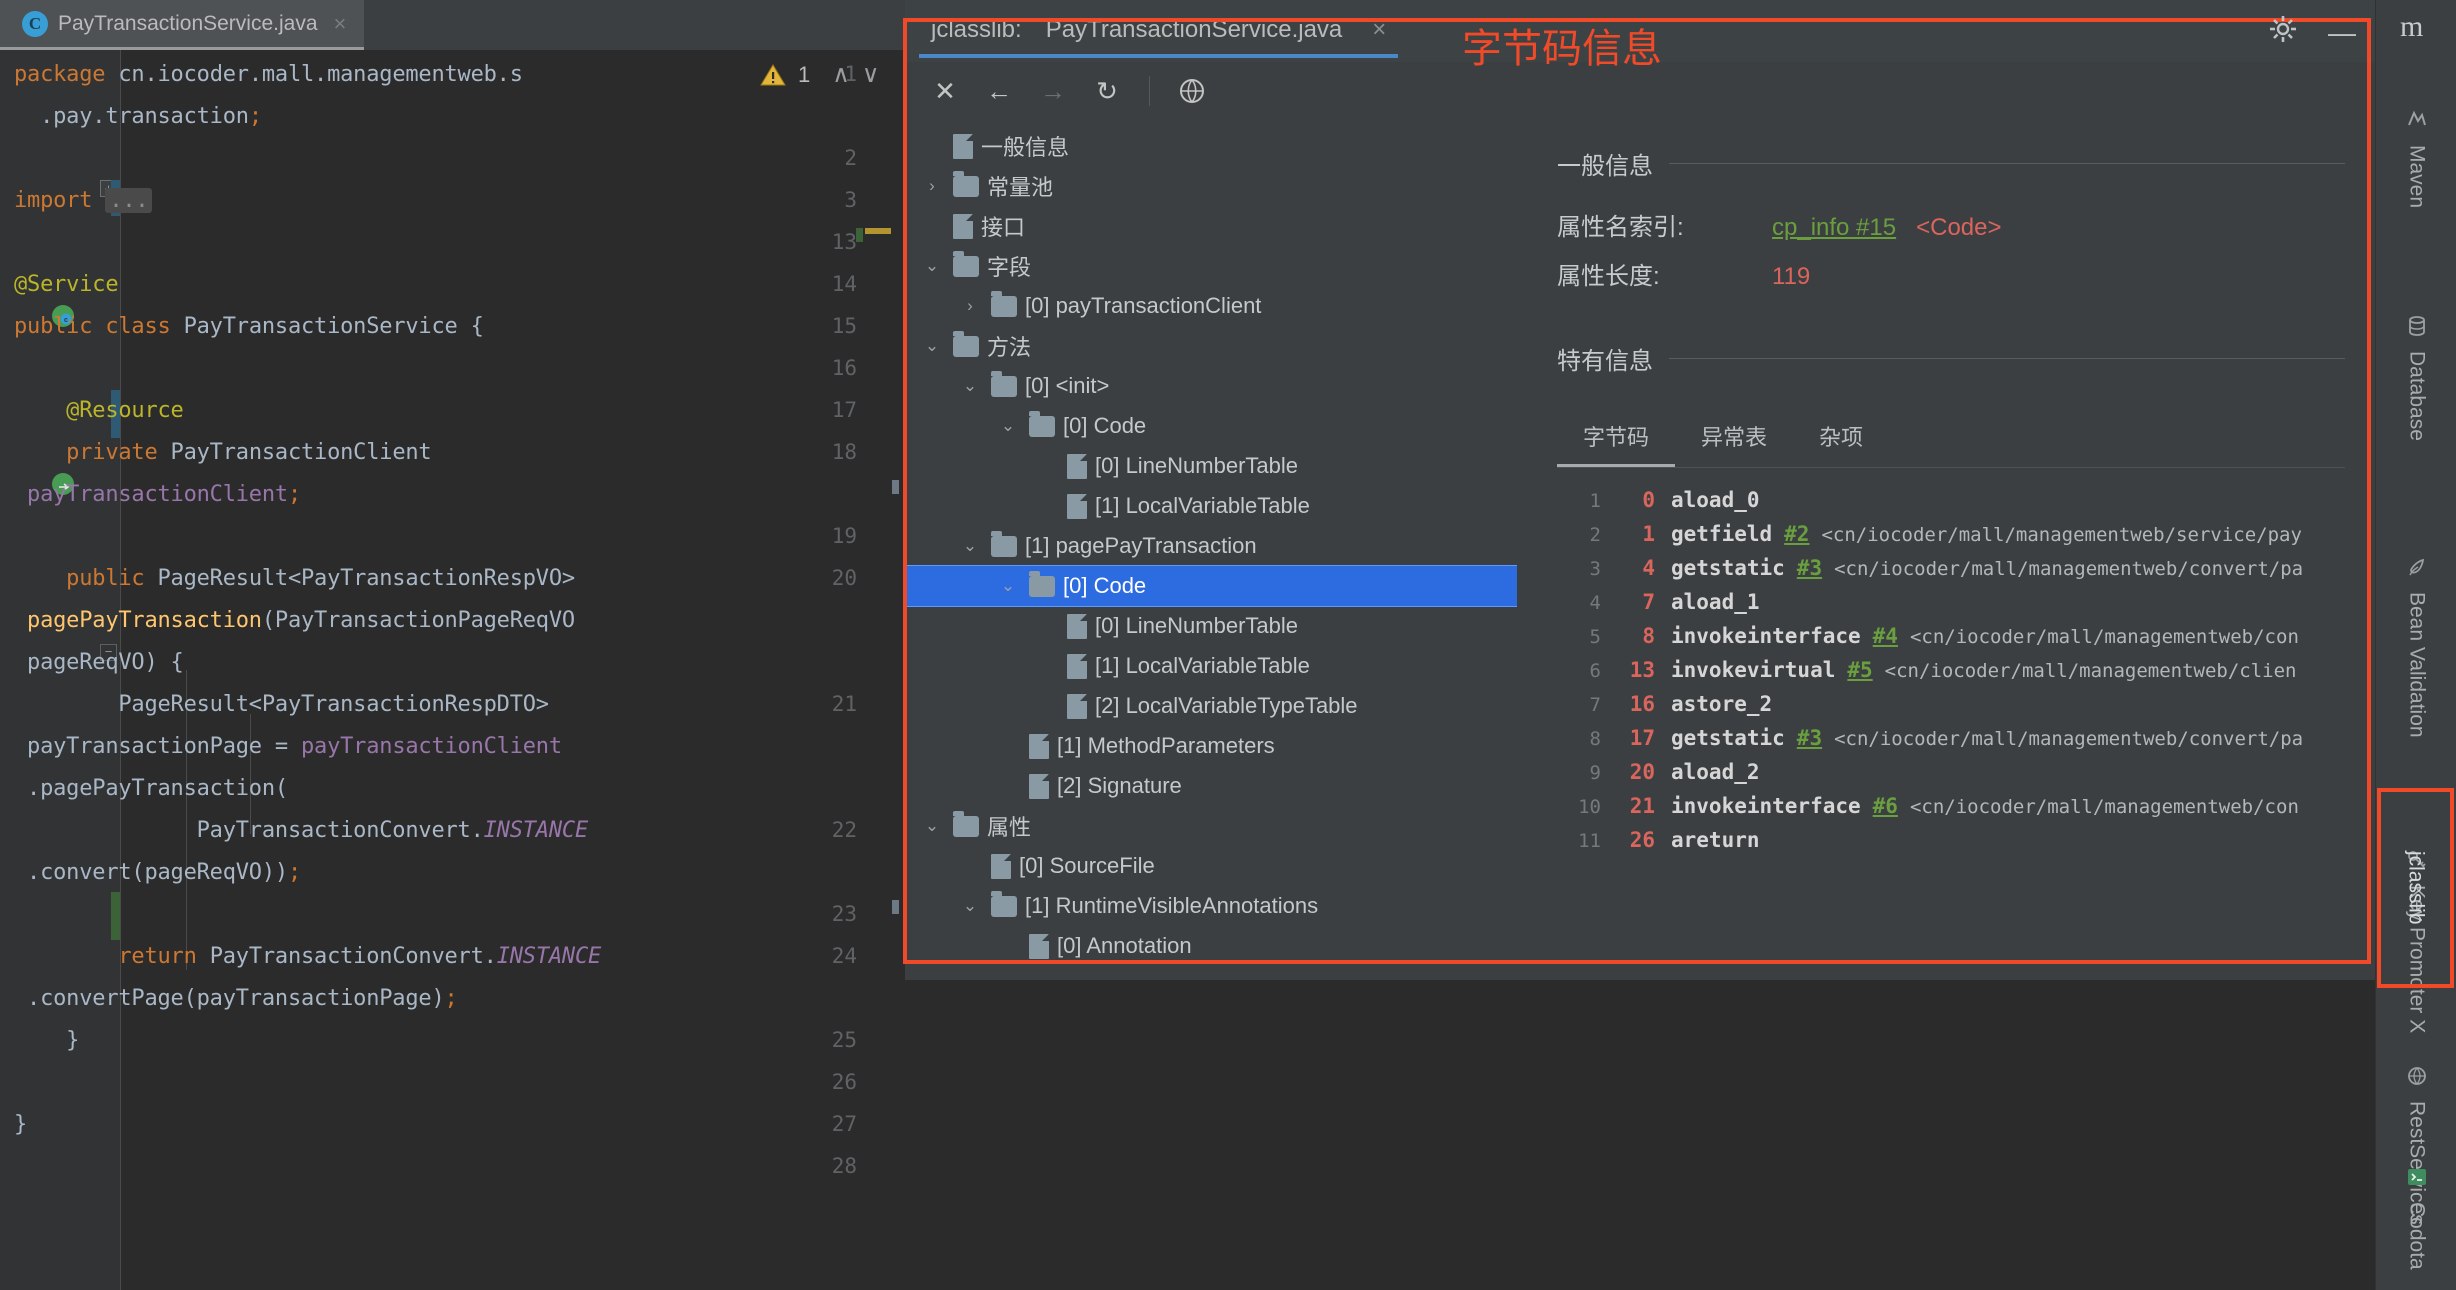 The width and height of the screenshot is (2456, 1290). What do you see at coordinates (1834, 228) in the screenshot?
I see `cp-info-link: cp_info #15` at bounding box center [1834, 228].